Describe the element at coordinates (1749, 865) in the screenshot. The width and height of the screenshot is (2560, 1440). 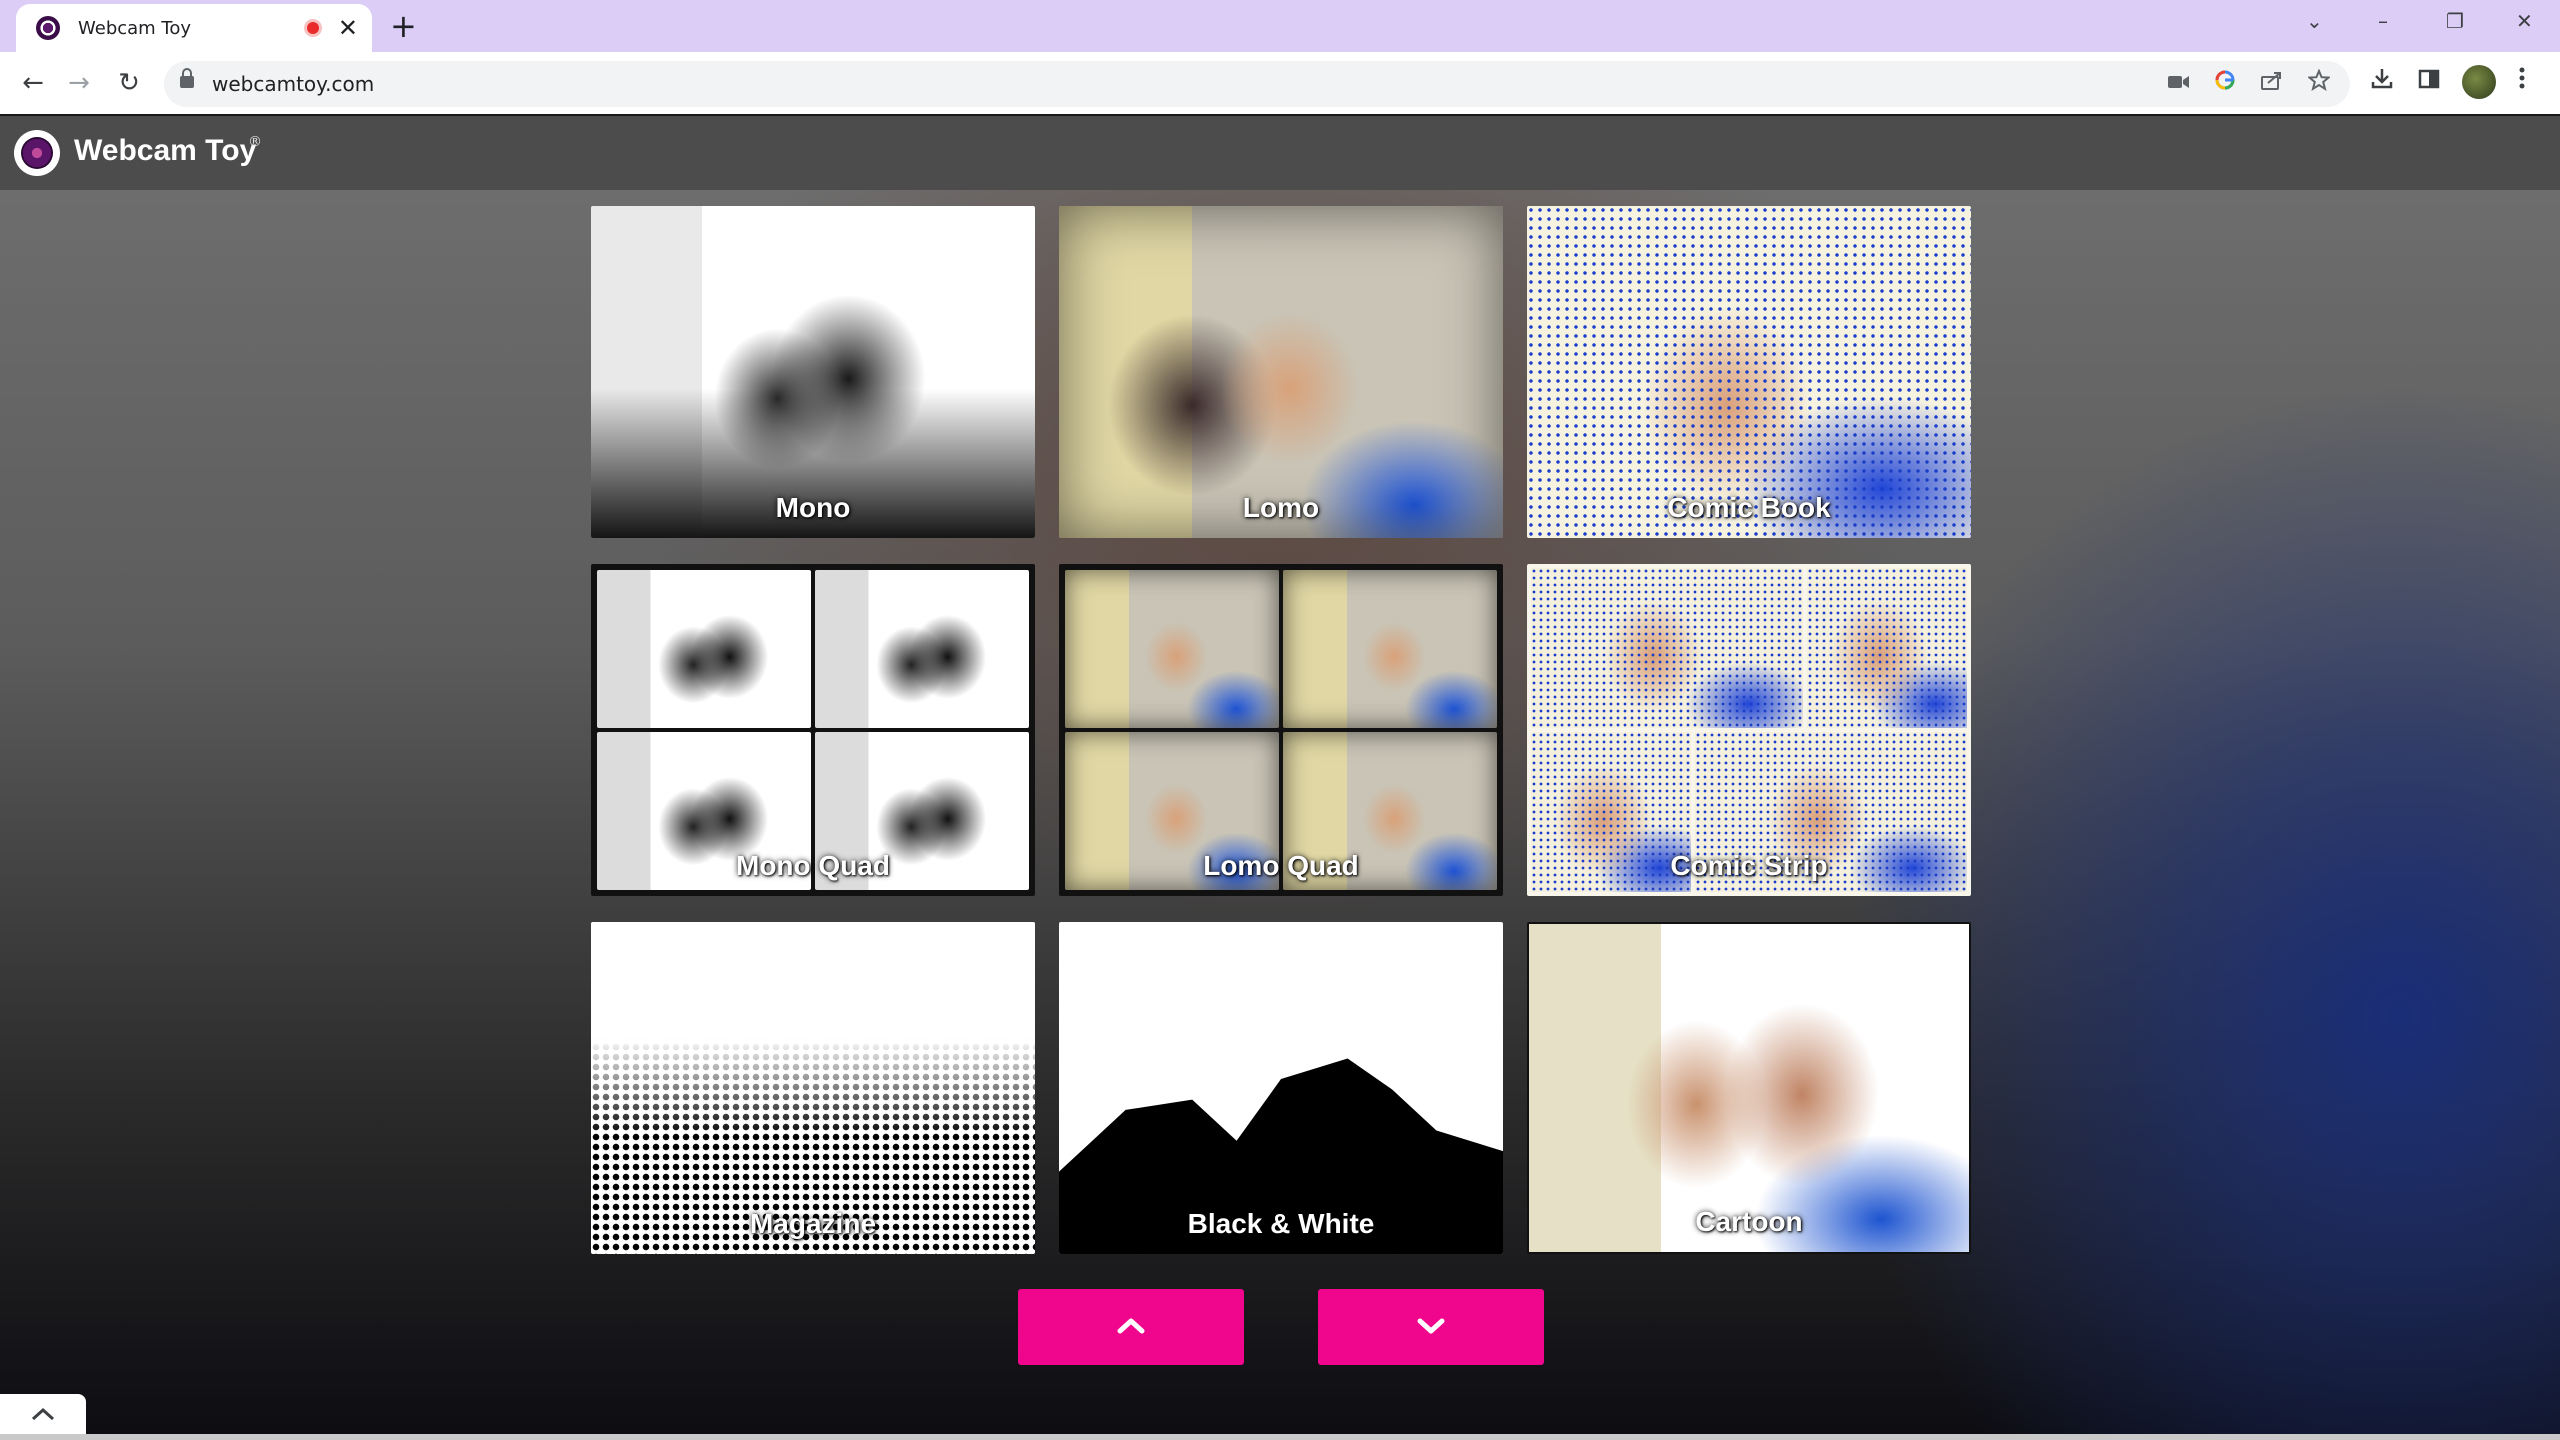
I see `effect-label: Comic Strip` at that location.